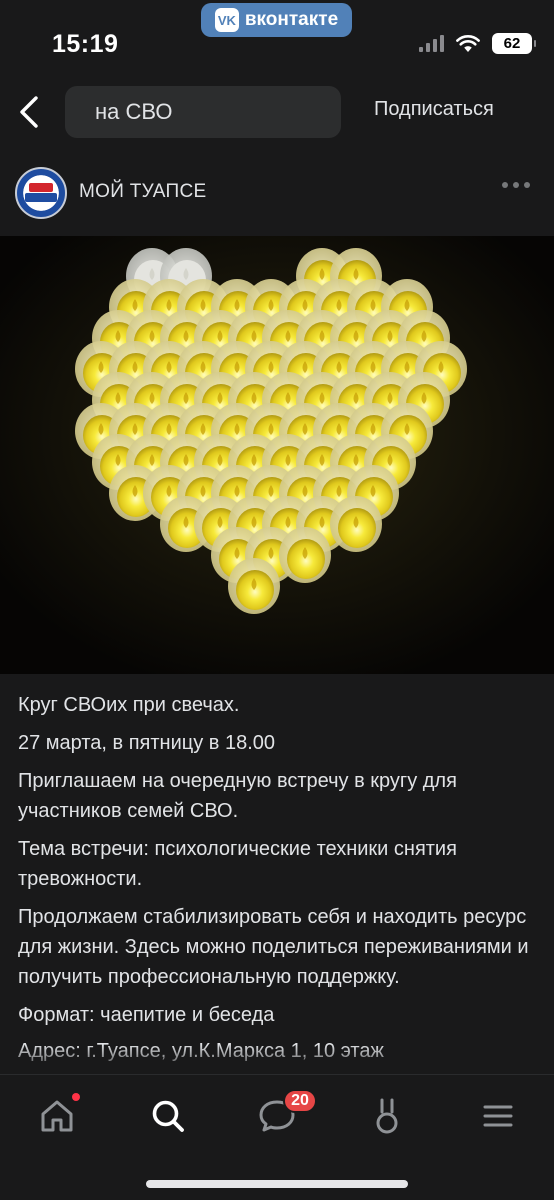  I want to click on post-paragraph: 27 марта, в пятницу в 18.00, so click(146, 743).